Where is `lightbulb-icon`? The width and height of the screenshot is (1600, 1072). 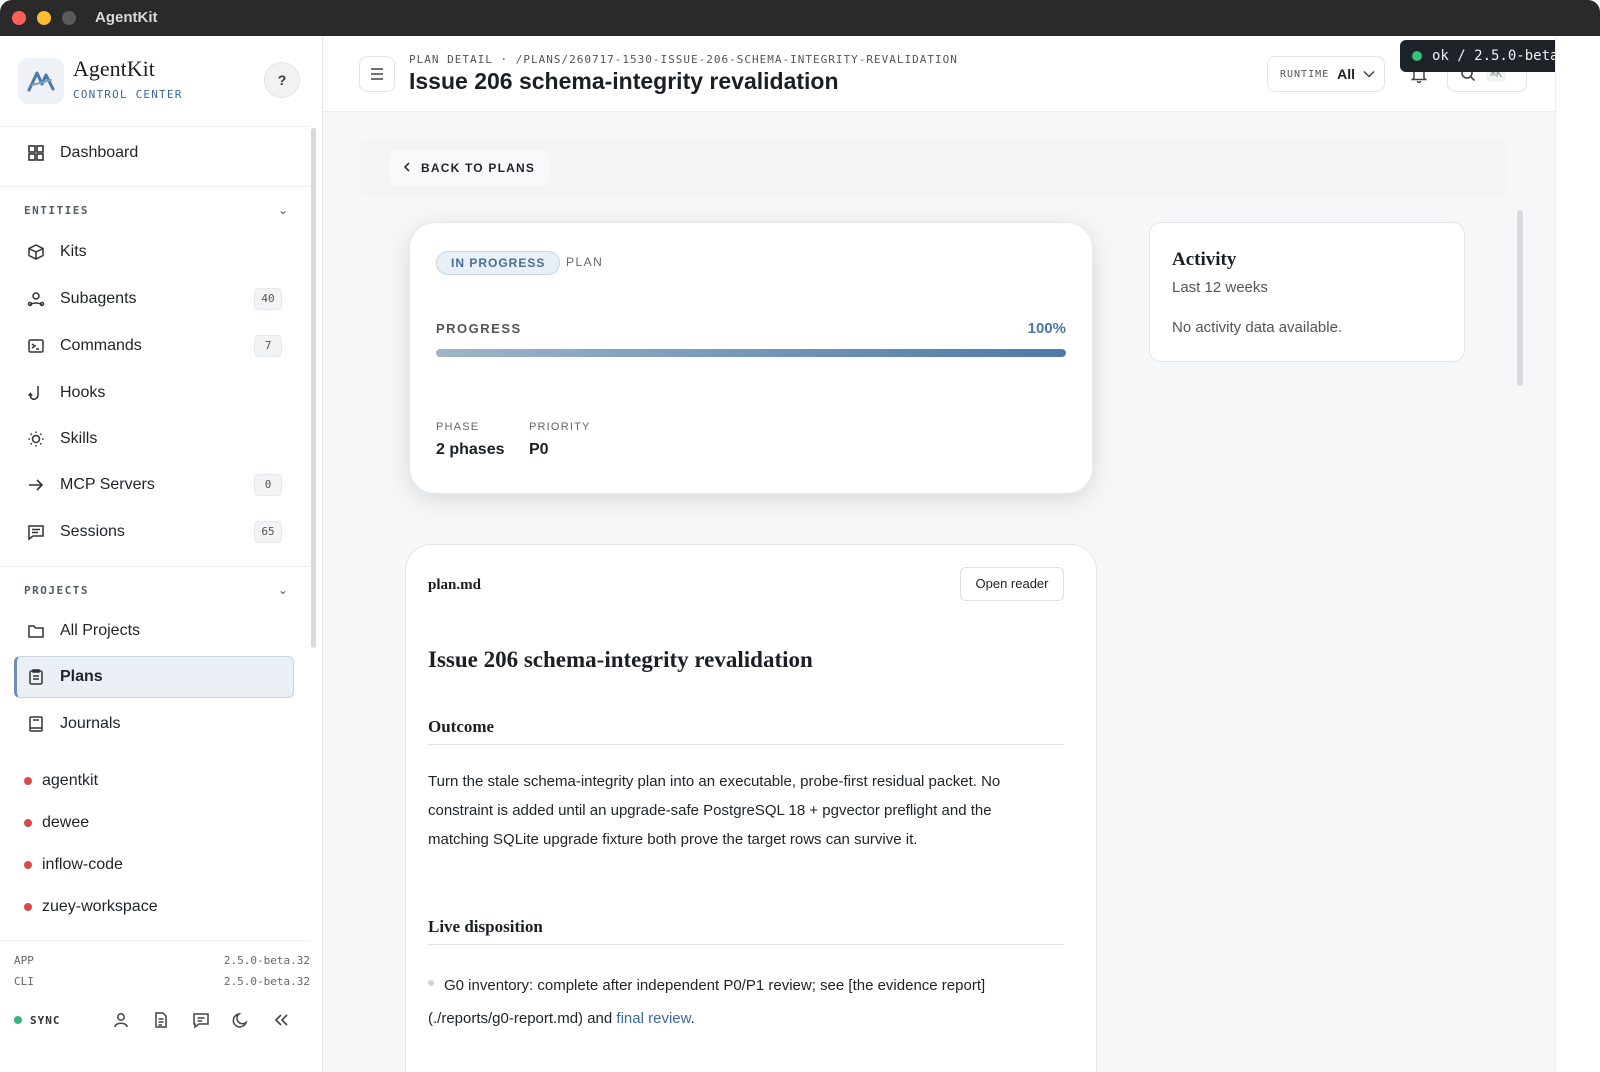
lightbulb-icon is located at coordinates (36, 439).